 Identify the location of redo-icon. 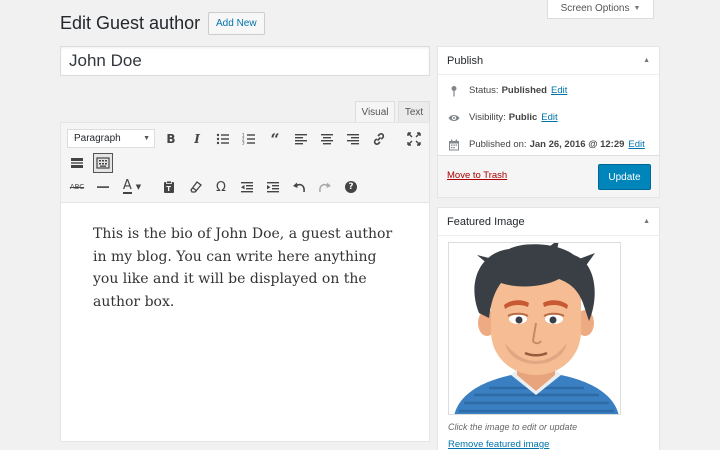
(325, 187).